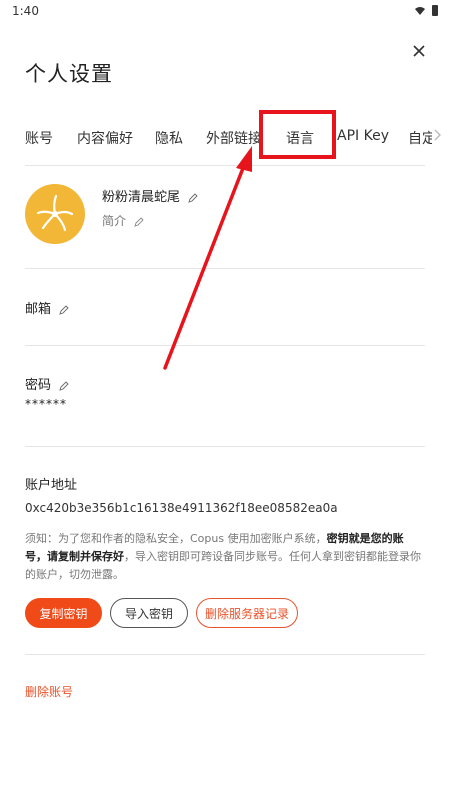 The image size is (450, 800). I want to click on tab-external-links: 外部链接, so click(236, 138).